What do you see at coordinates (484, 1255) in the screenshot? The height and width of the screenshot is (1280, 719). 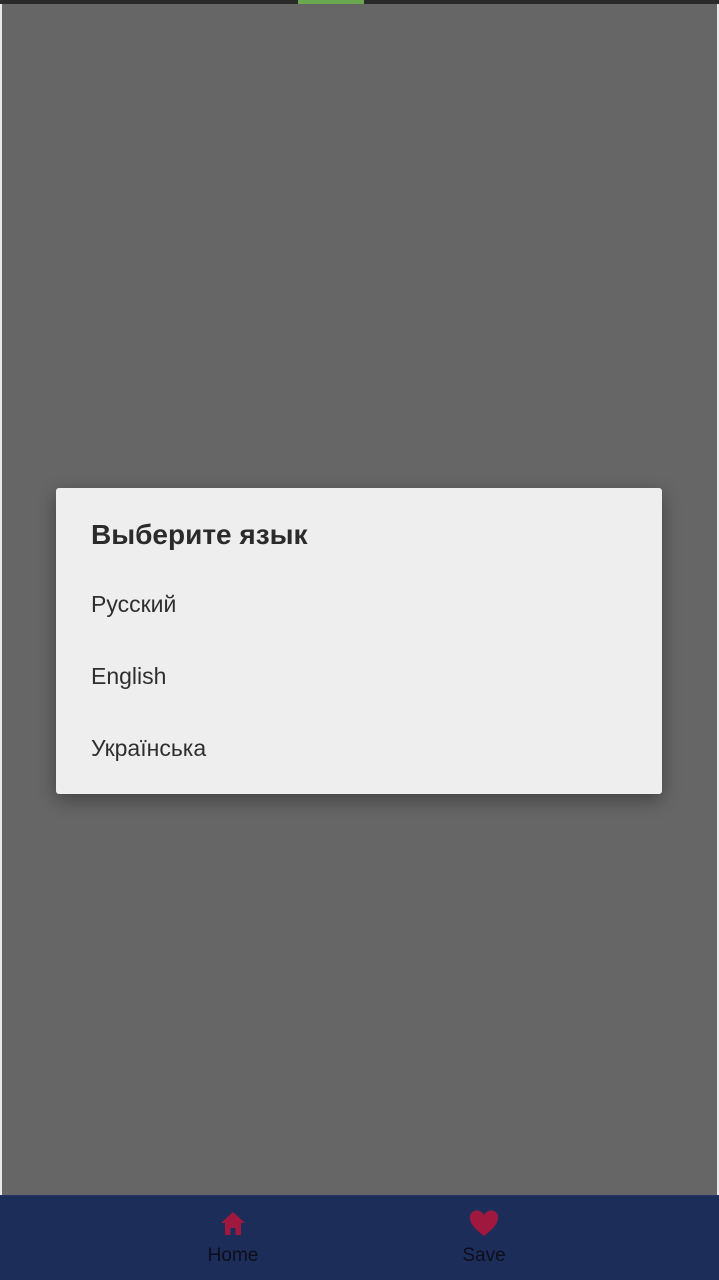 I see `nav-label-save: Save` at bounding box center [484, 1255].